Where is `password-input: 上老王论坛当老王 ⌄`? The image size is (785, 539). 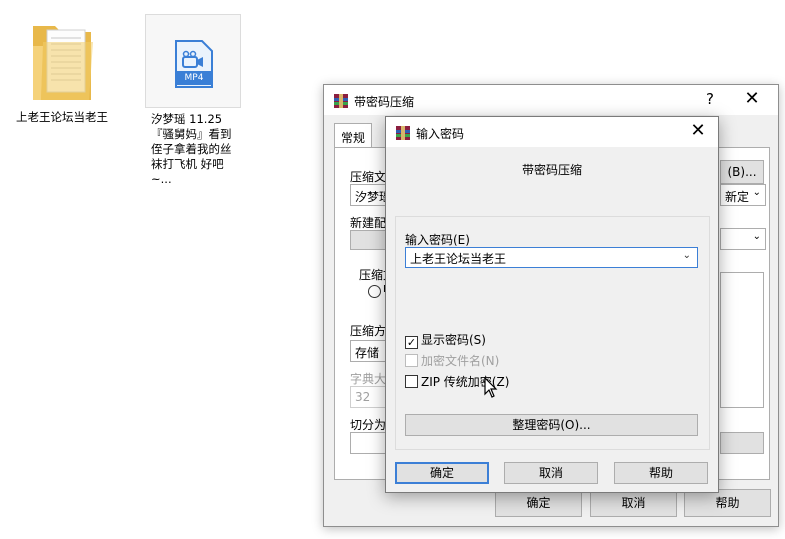 password-input: 上老王论坛当老王 ⌄ is located at coordinates (551, 257).